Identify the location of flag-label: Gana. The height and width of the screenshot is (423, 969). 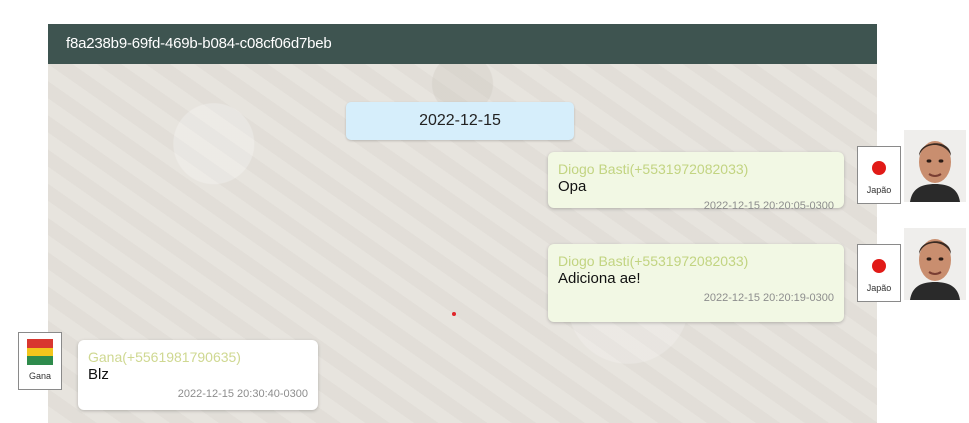
(40, 376).